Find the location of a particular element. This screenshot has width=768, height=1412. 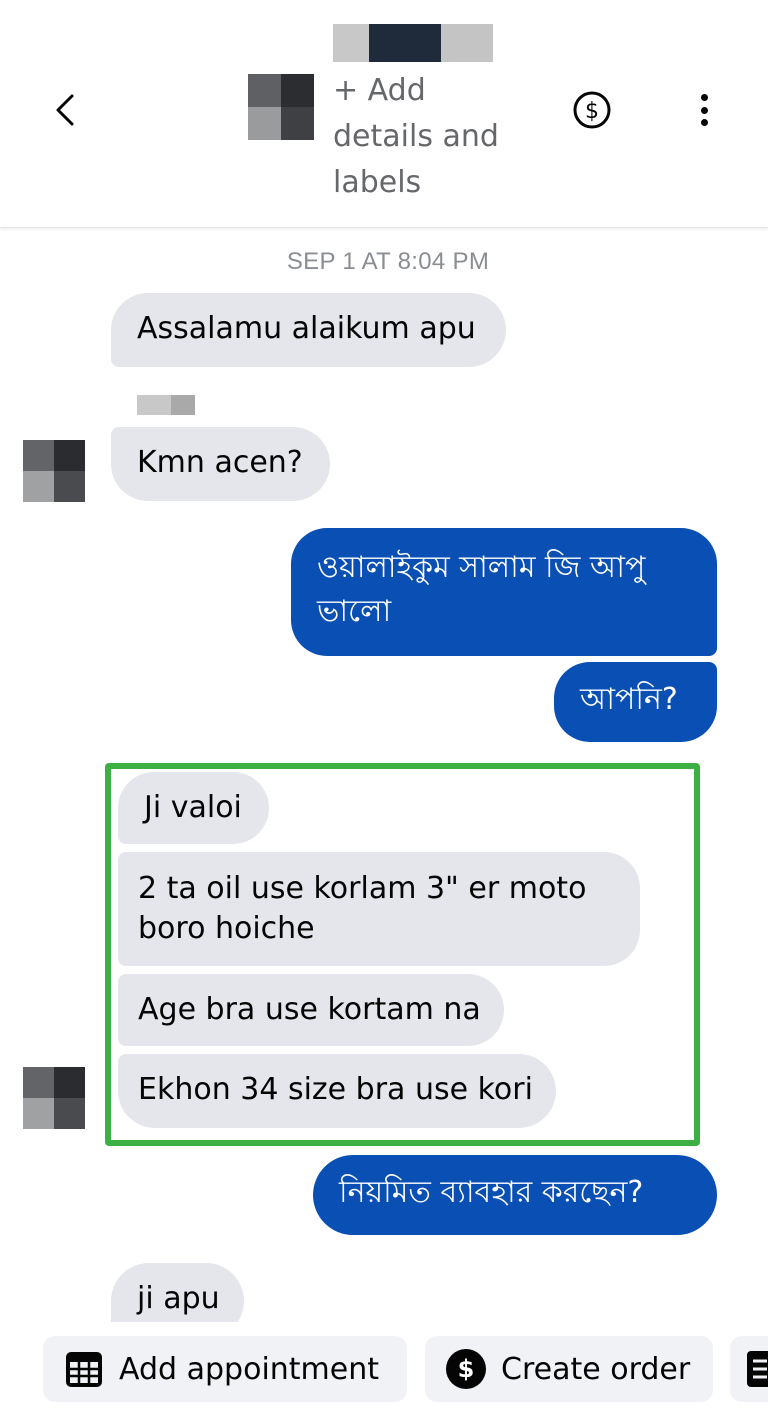

contact-avatar is located at coordinates (281, 107).